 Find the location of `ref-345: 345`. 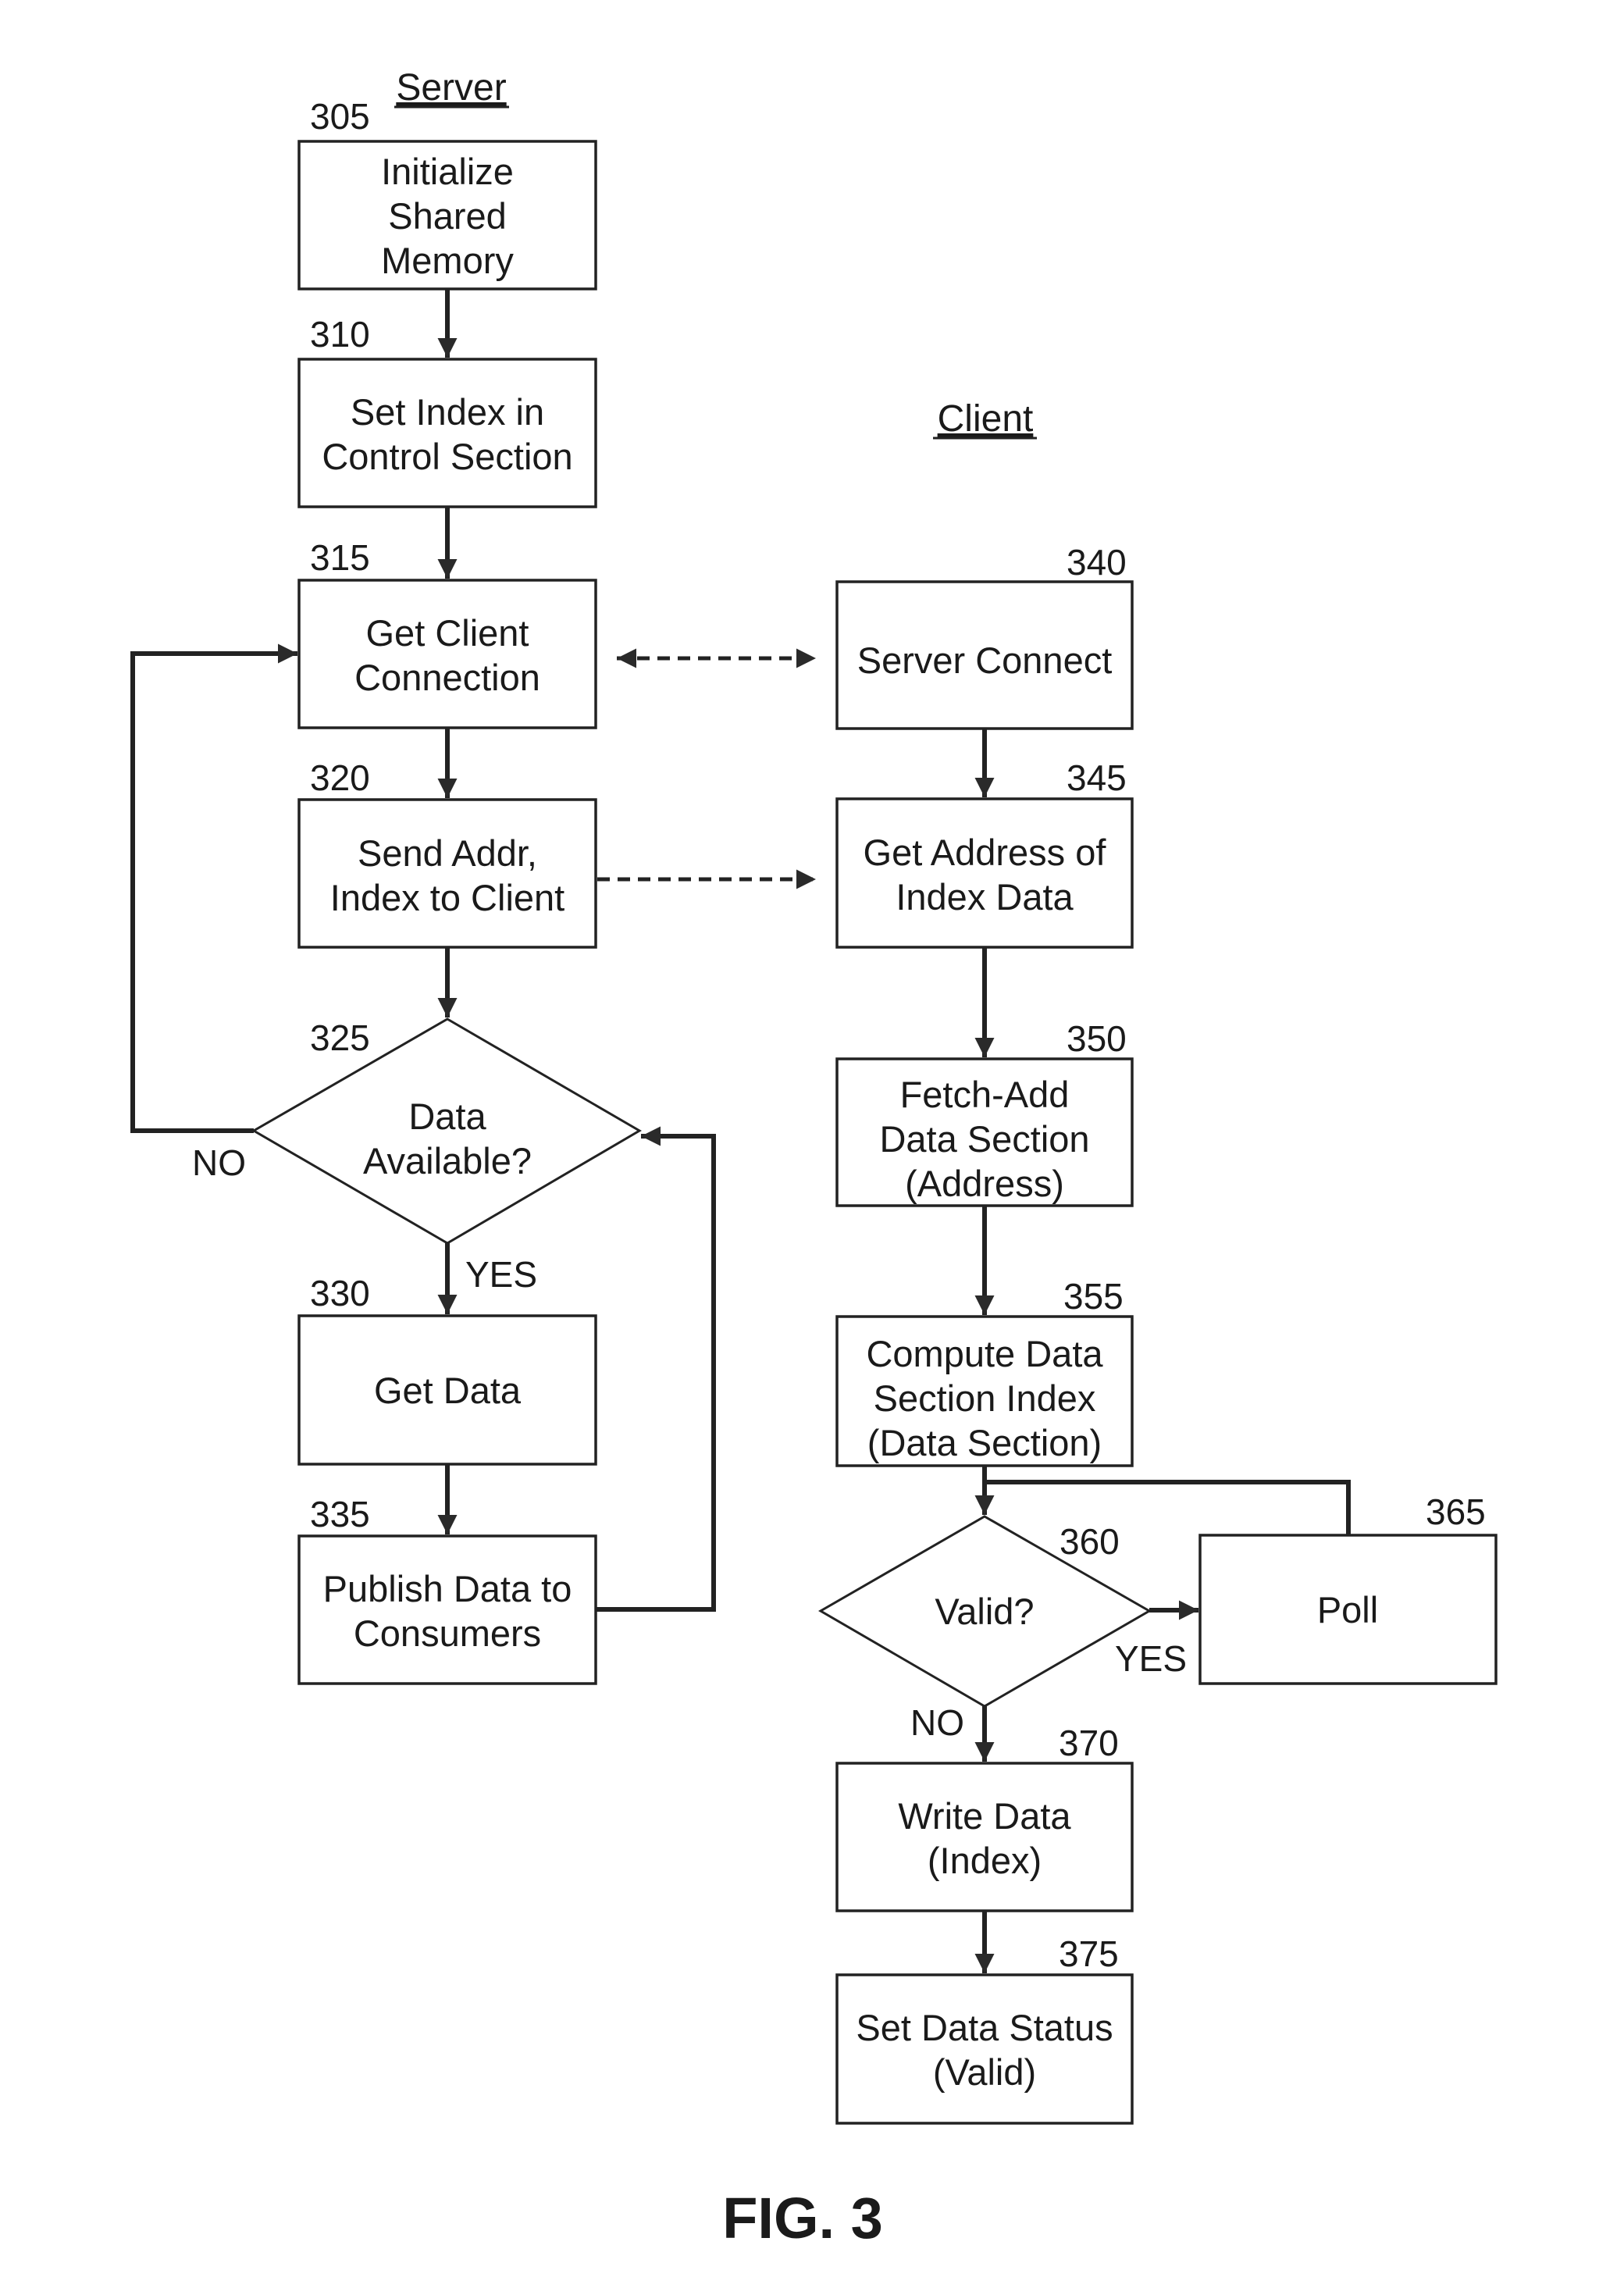

ref-345: 345 is located at coordinates (1097, 777).